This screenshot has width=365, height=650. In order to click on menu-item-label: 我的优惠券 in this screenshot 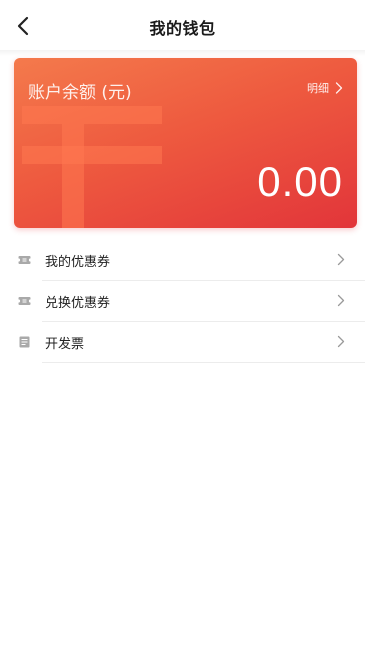, I will do `click(78, 262)`.